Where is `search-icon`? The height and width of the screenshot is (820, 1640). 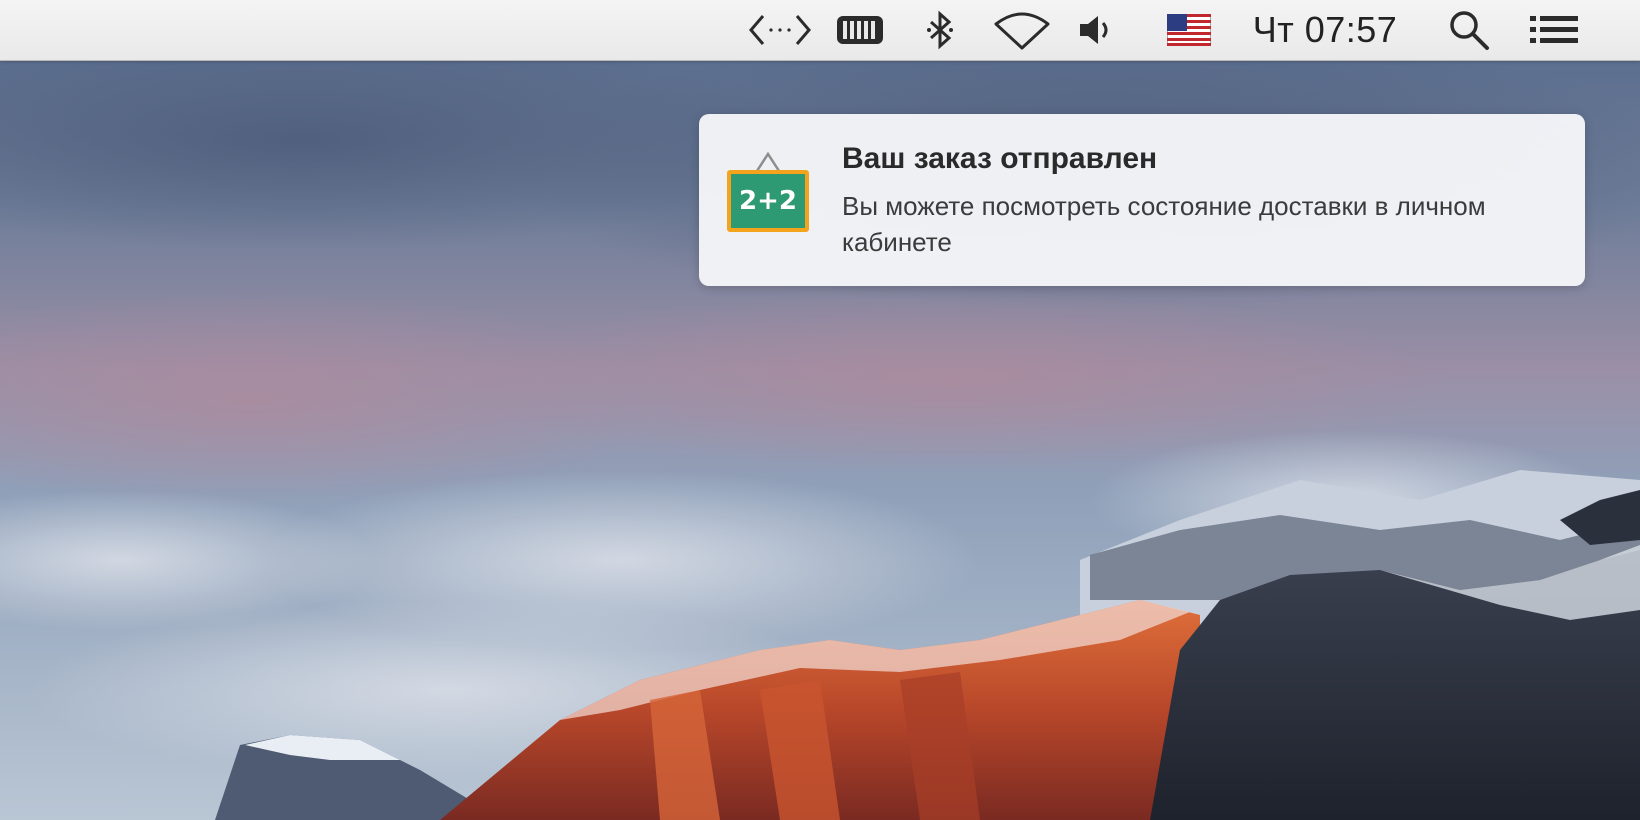 search-icon is located at coordinates (1469, 30).